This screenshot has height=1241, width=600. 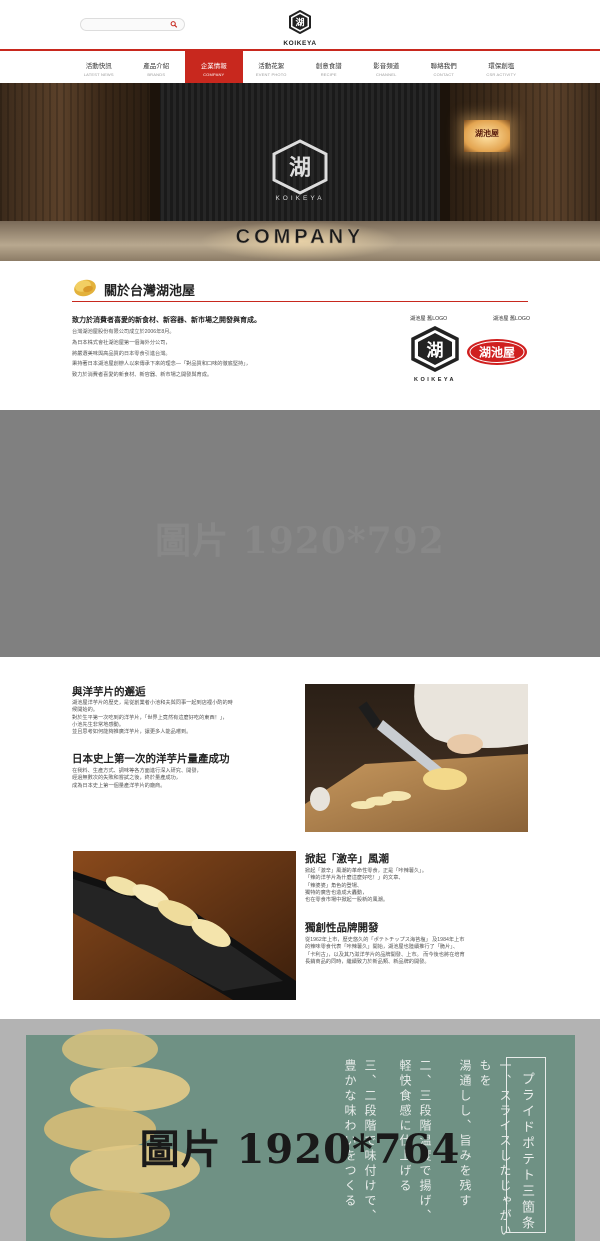 I want to click on nav-item-channel: 影音頻道 CHANNEL, so click(x=387, y=67).